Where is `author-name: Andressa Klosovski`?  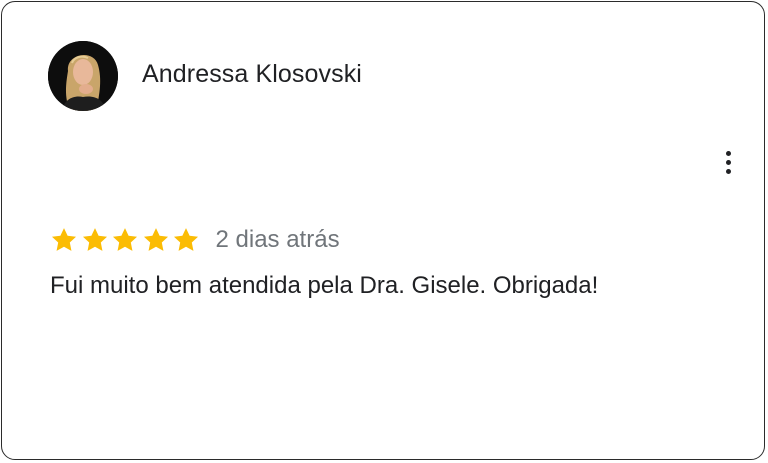 author-name: Andressa Klosovski is located at coordinates (252, 74).